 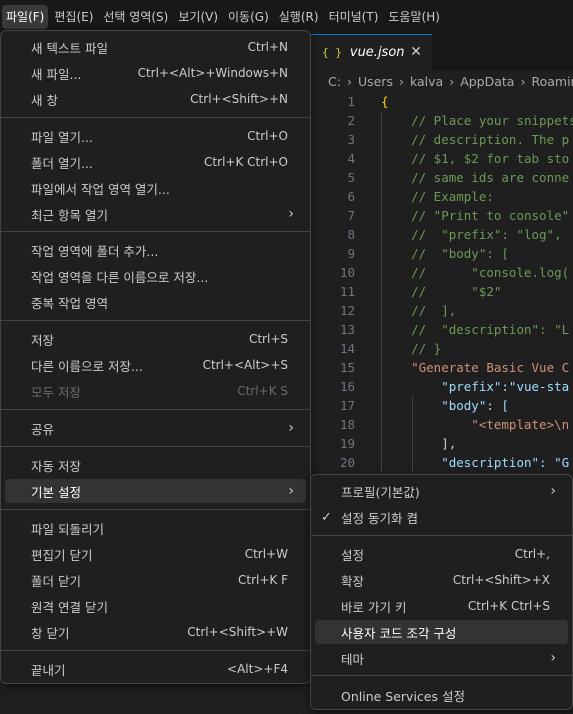 What do you see at coordinates (334, 81) in the screenshot?
I see `breadcrumb-item: C:` at bounding box center [334, 81].